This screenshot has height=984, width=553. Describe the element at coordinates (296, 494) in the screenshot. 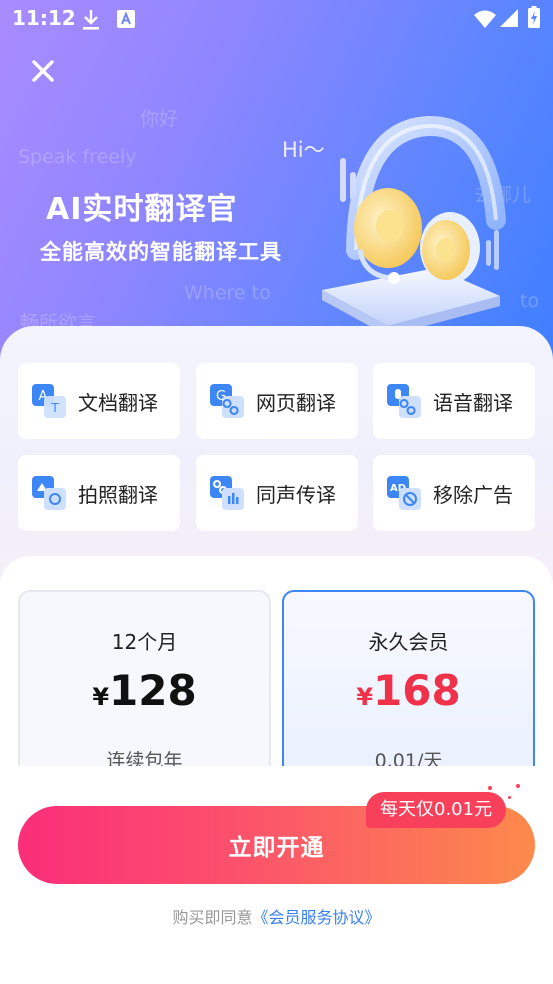

I see `feature-label: 同声传译` at that location.